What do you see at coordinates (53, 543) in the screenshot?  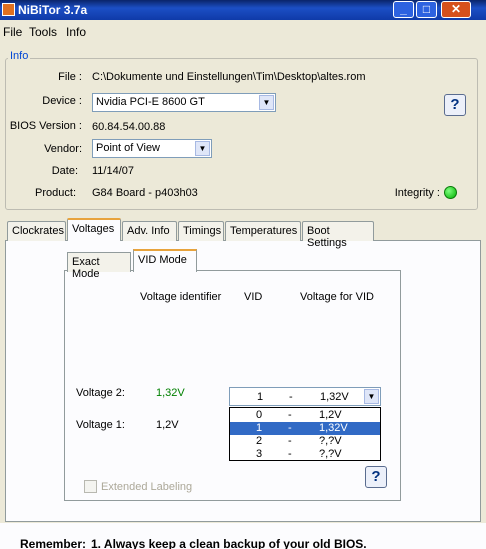 I see `remember-label: Remember:` at bounding box center [53, 543].